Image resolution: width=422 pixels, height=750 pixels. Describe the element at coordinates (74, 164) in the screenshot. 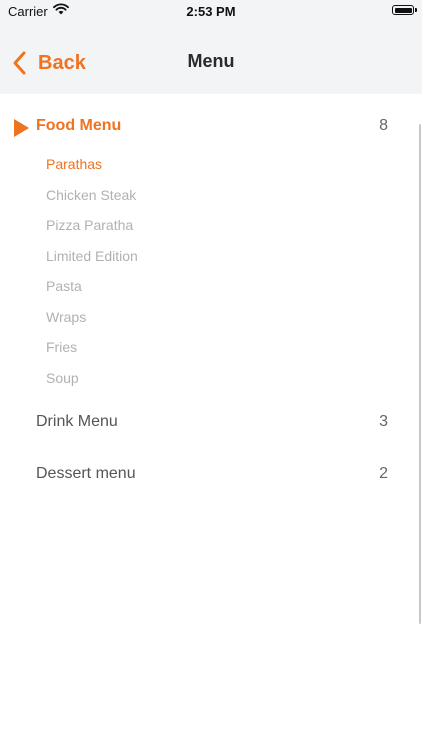

I see `subitem-parathas: Parathas` at that location.